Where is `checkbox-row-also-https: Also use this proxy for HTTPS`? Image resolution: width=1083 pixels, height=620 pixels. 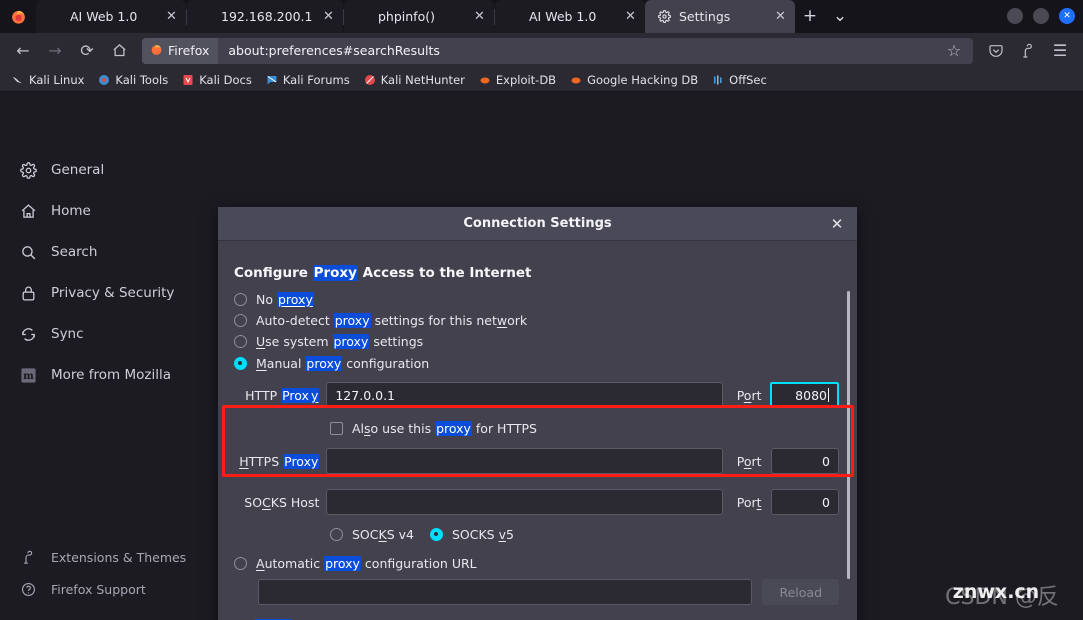
checkbox-row-also-https: Also use this proxy for HTTPS is located at coordinates (584, 428).